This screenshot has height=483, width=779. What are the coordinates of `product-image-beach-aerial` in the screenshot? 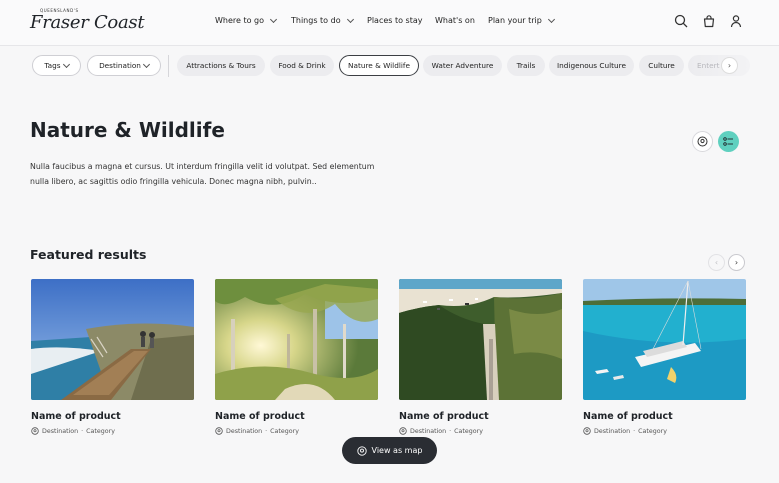 It's located at (480, 339).